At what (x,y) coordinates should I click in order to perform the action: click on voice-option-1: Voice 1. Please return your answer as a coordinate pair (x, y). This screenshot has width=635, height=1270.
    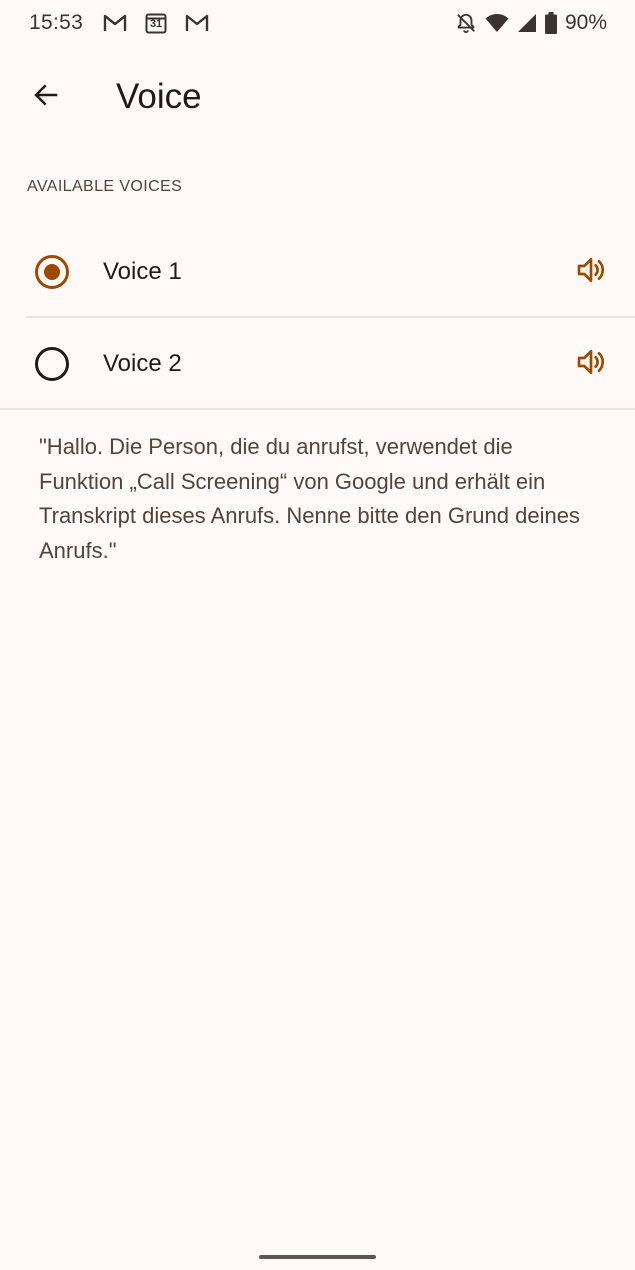
    Looking at the image, I should click on (317, 272).